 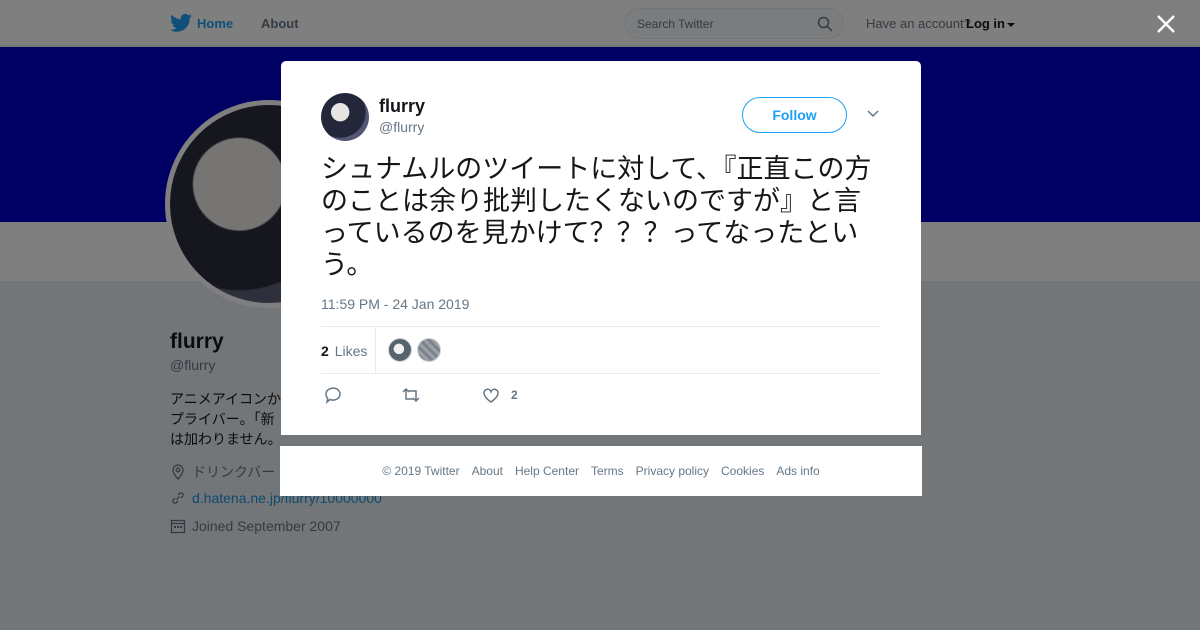 What do you see at coordinates (607, 471) in the screenshot?
I see `footer-link-terms: Terms` at bounding box center [607, 471].